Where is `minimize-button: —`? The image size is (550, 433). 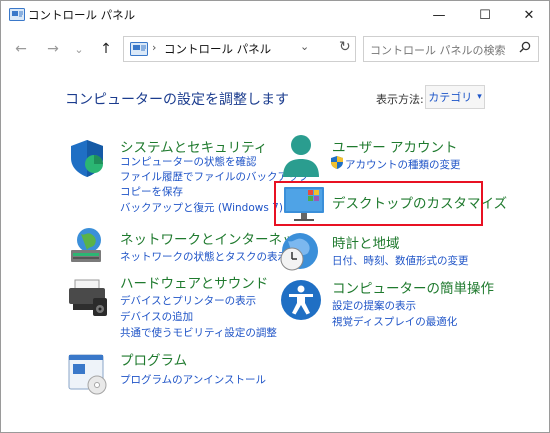 minimize-button: — is located at coordinates (439, 15).